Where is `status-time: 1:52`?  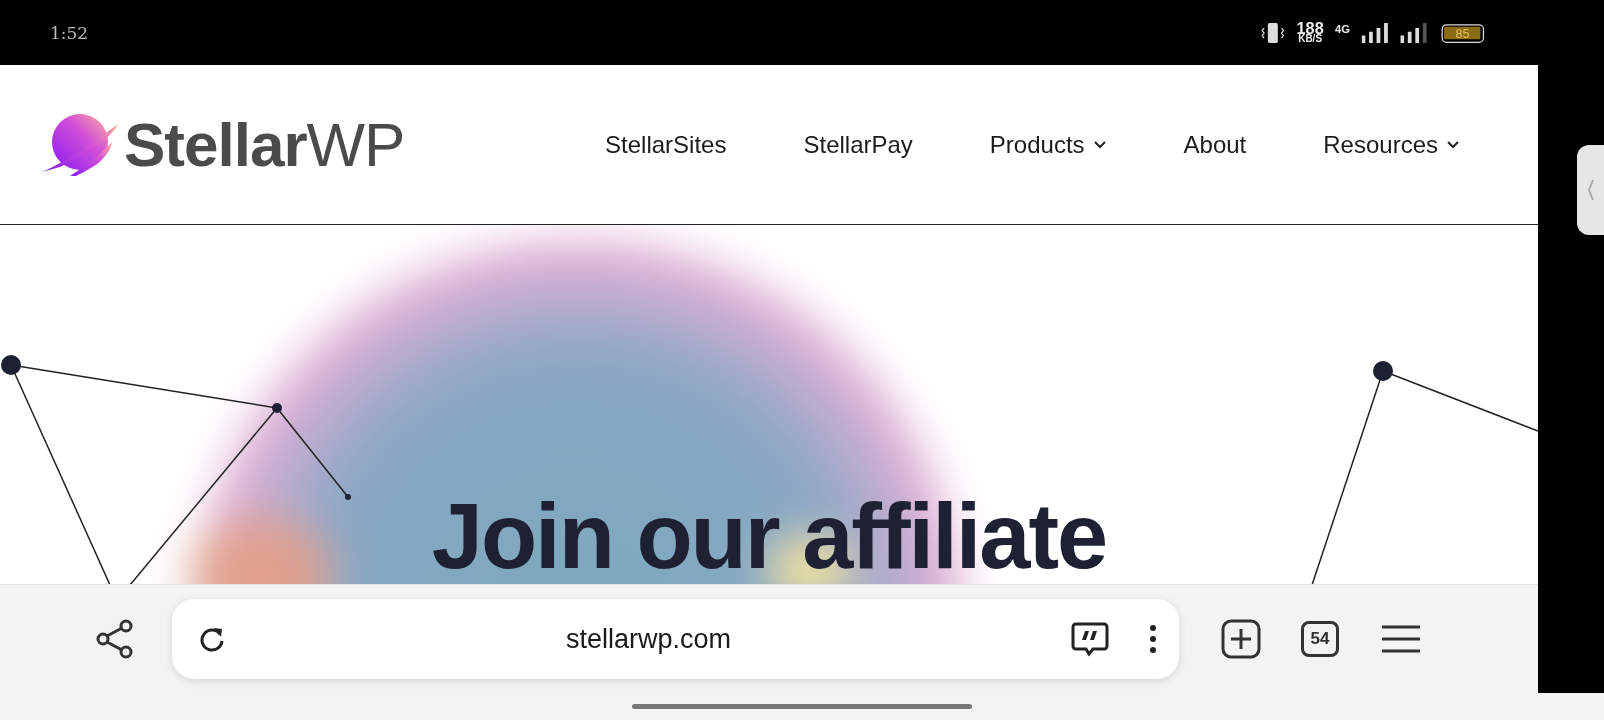
status-time: 1:52 is located at coordinates (69, 32).